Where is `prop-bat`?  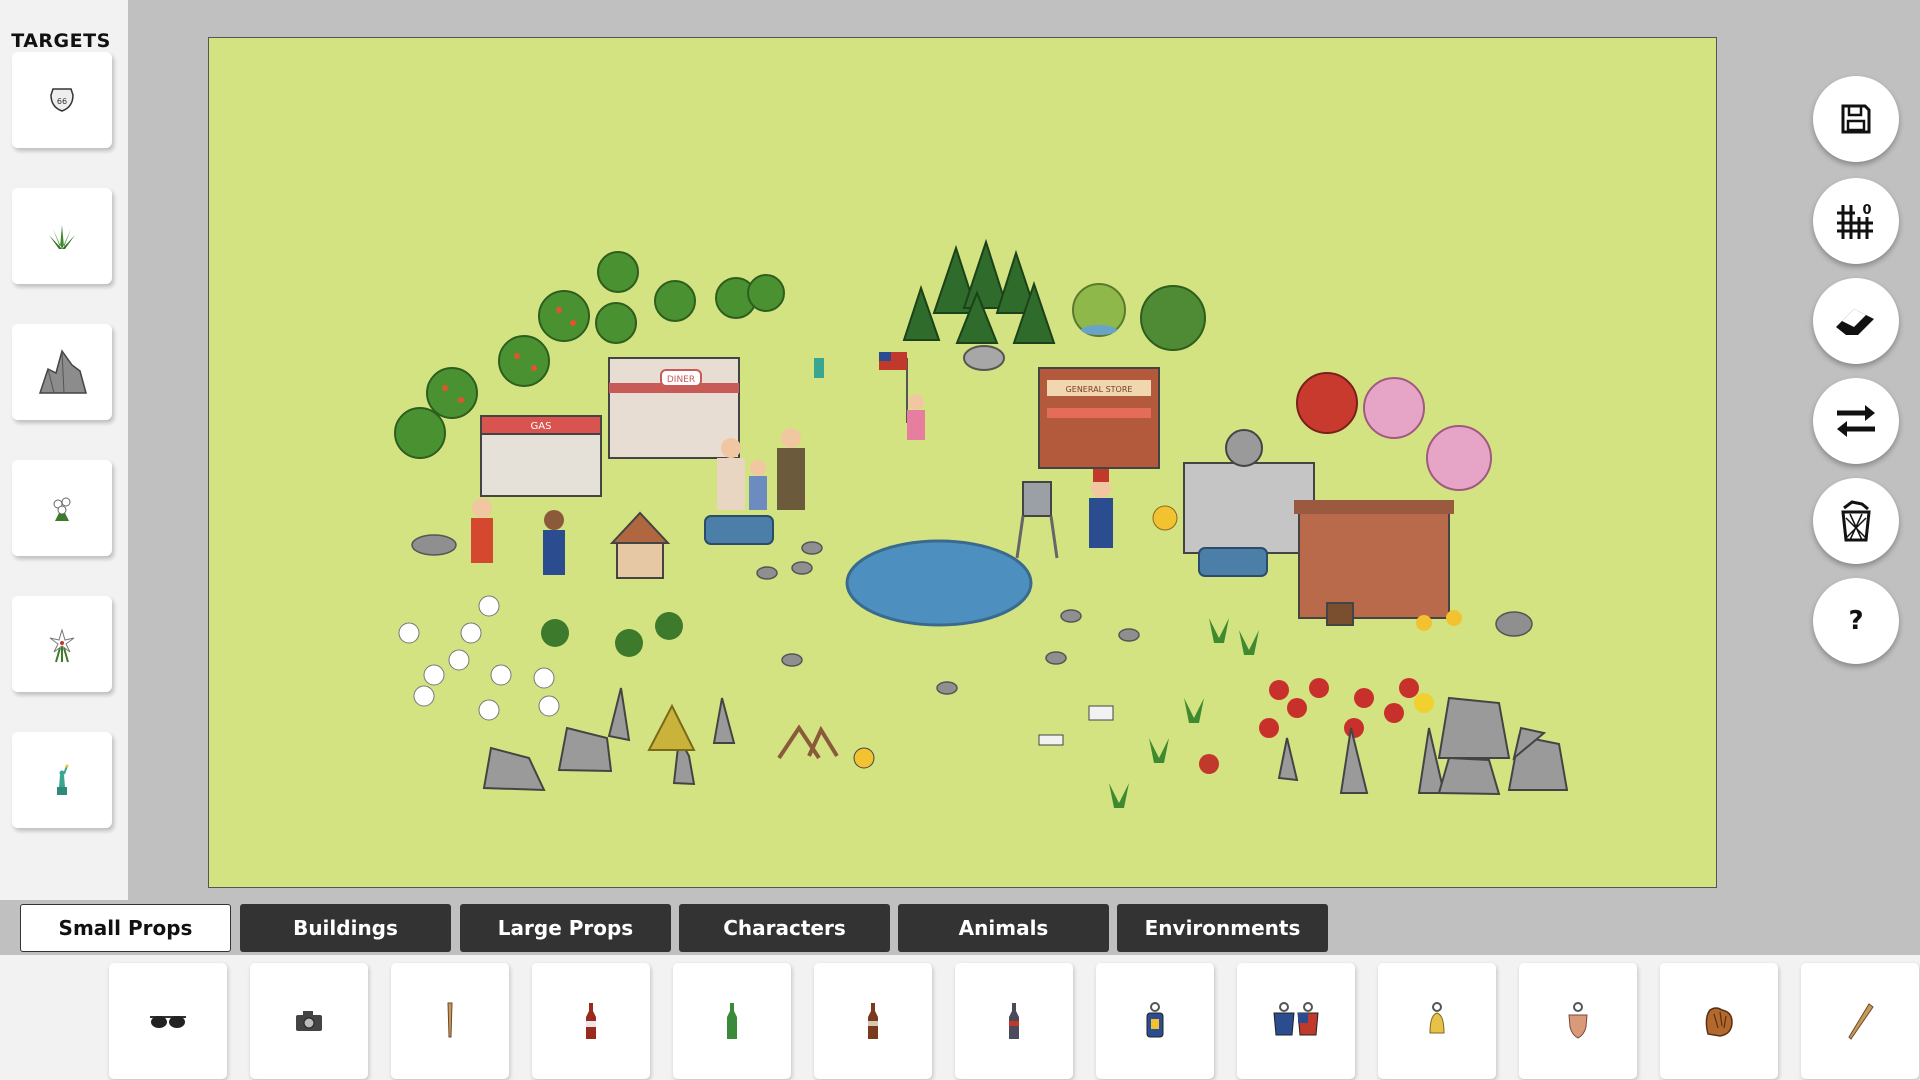 prop-bat is located at coordinates (1860, 1021).